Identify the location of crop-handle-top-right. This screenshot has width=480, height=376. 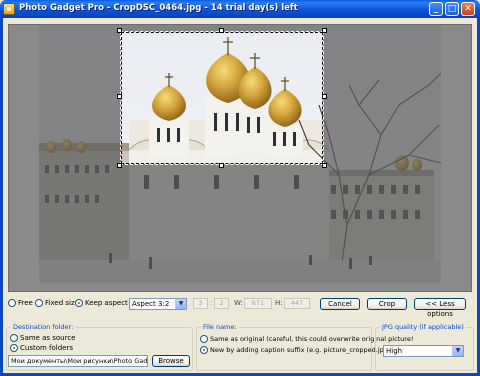
(324, 30).